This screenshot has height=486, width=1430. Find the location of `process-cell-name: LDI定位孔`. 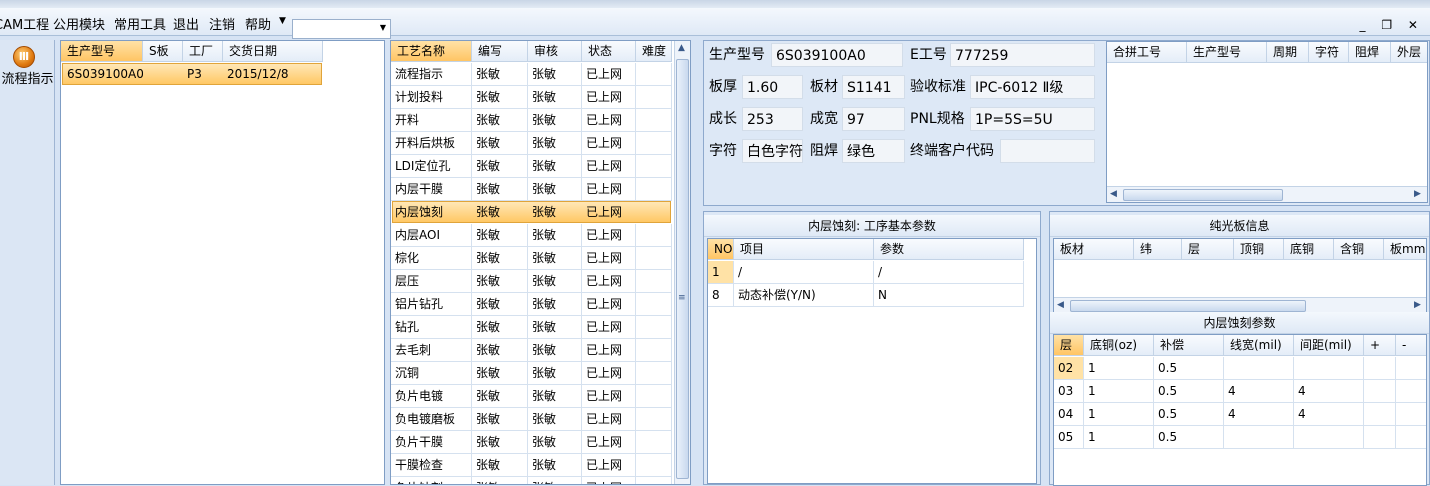

process-cell-name: LDI定位孔 is located at coordinates (431, 166).